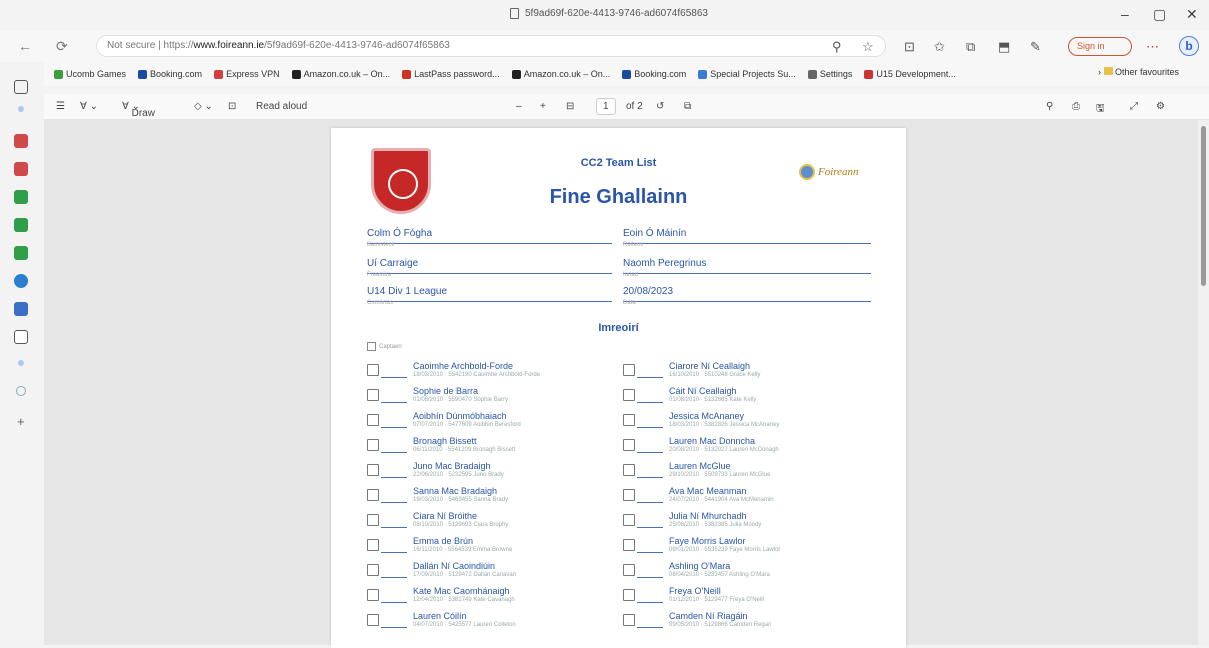  I want to click on page-view-icon: ⧉, so click(687, 106).